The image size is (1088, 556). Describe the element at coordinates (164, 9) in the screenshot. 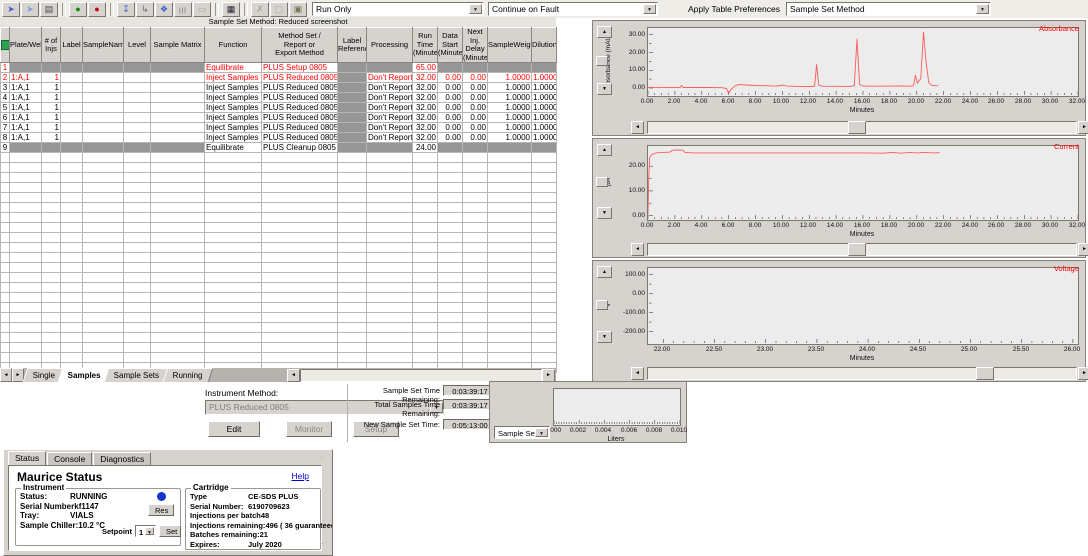

I see `method-icon: ❖` at that location.